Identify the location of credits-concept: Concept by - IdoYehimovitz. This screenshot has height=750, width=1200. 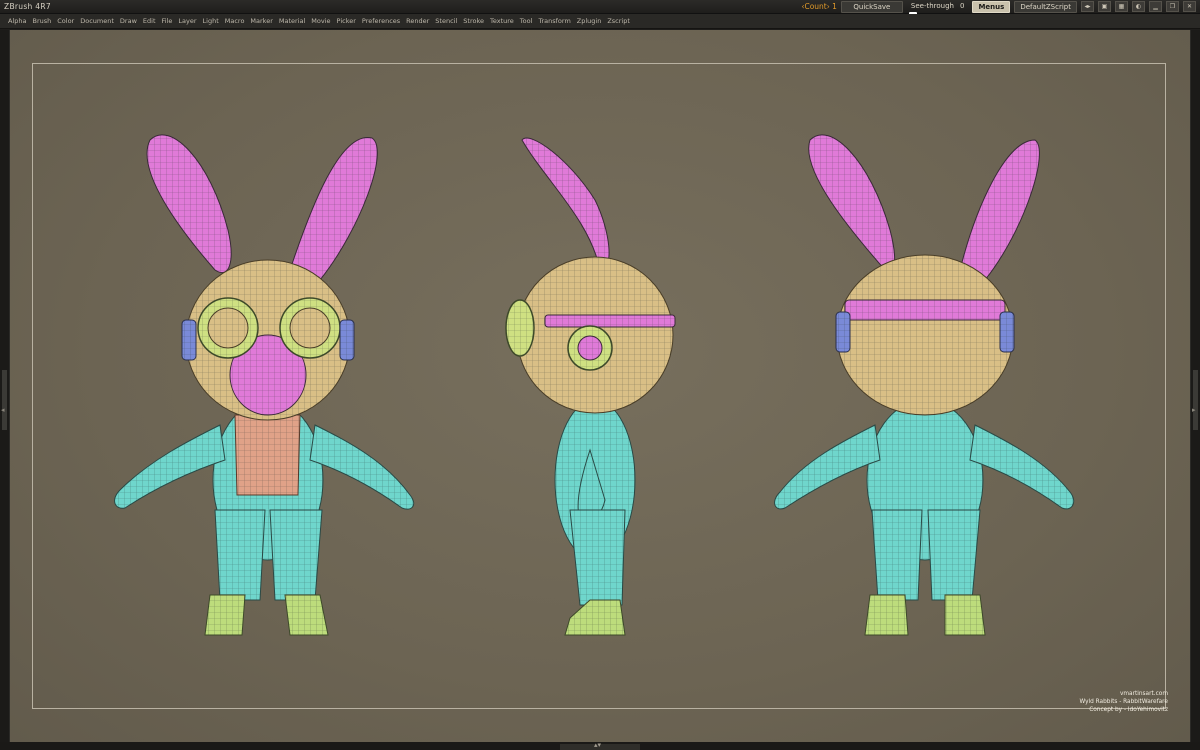
(1128, 710).